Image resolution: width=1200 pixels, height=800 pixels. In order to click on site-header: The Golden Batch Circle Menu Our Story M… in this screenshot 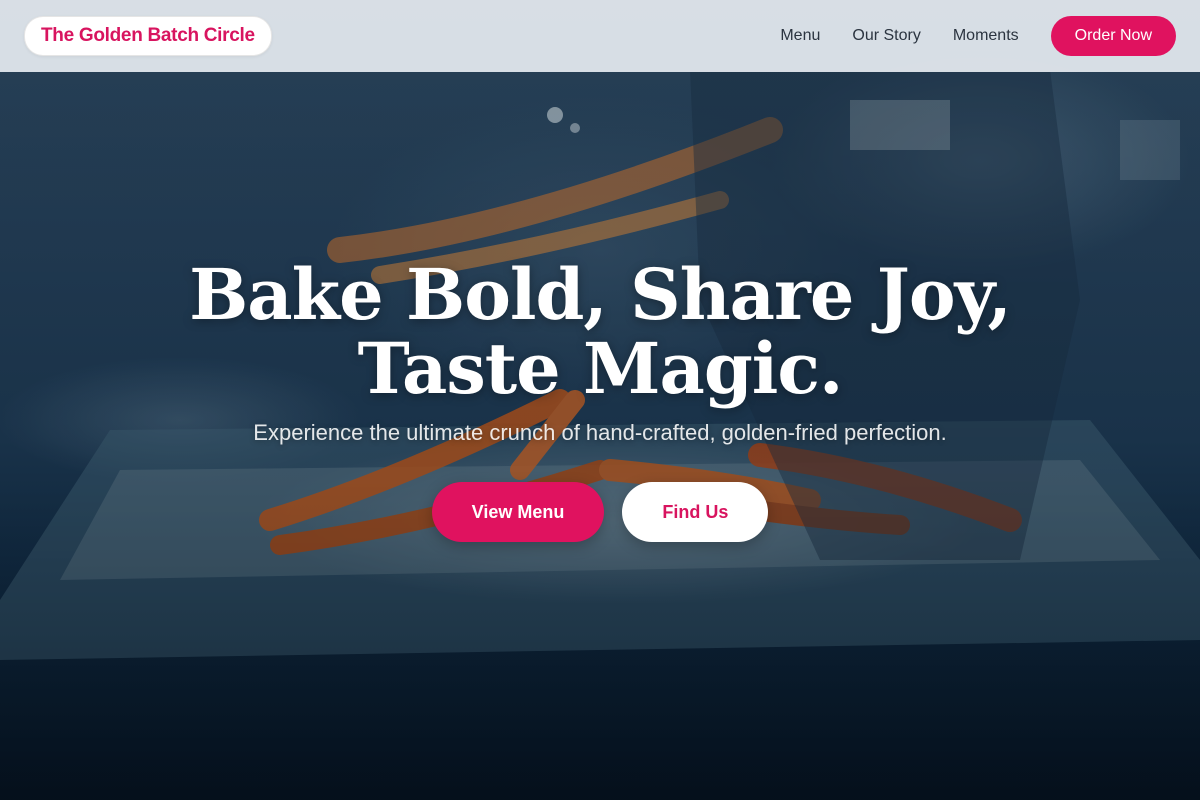, I will do `click(600, 36)`.